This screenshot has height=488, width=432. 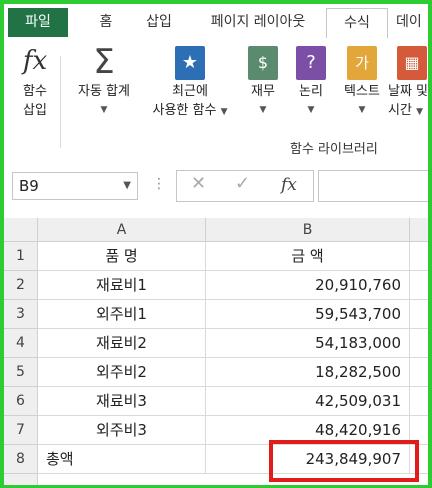 I want to click on text-icon: 가, so click(x=362, y=63).